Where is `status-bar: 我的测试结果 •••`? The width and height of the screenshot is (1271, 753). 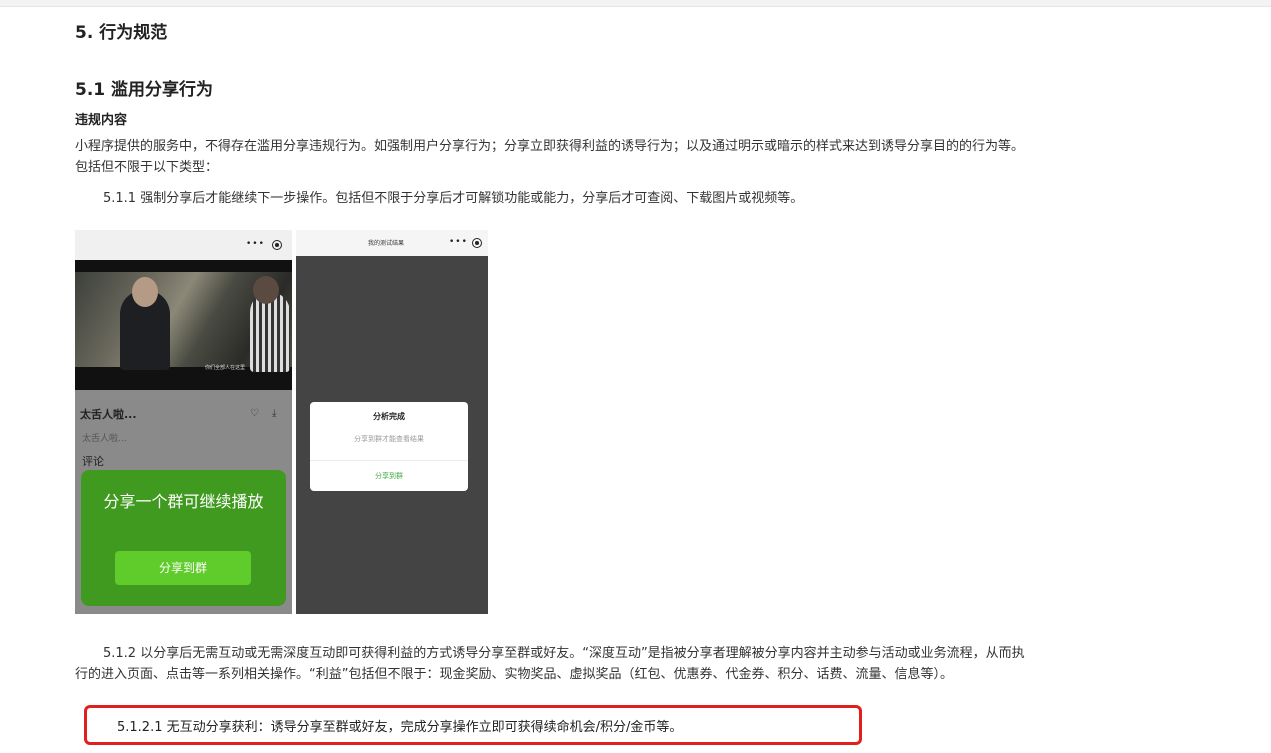
status-bar: 我的测试结果 ••• is located at coordinates (392, 243).